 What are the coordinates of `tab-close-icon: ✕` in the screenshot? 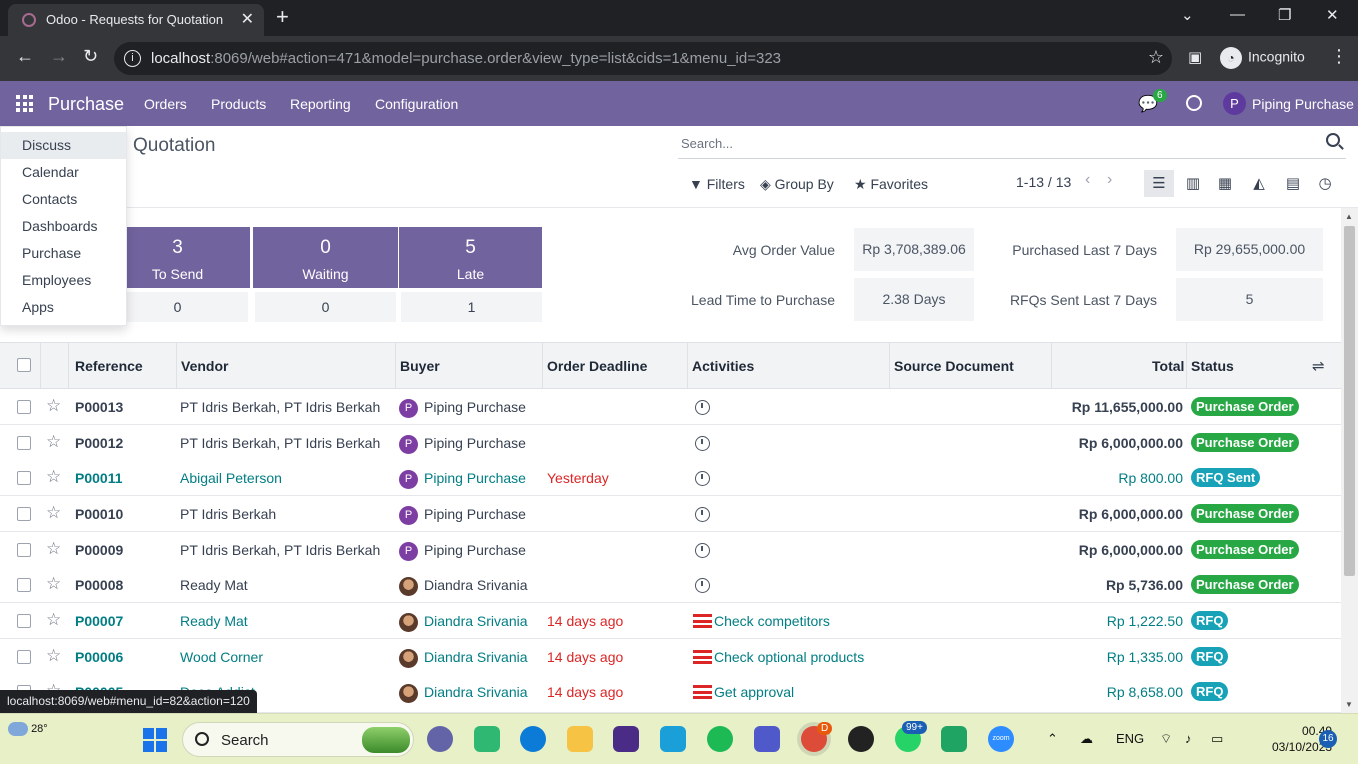 It's located at (247, 19).